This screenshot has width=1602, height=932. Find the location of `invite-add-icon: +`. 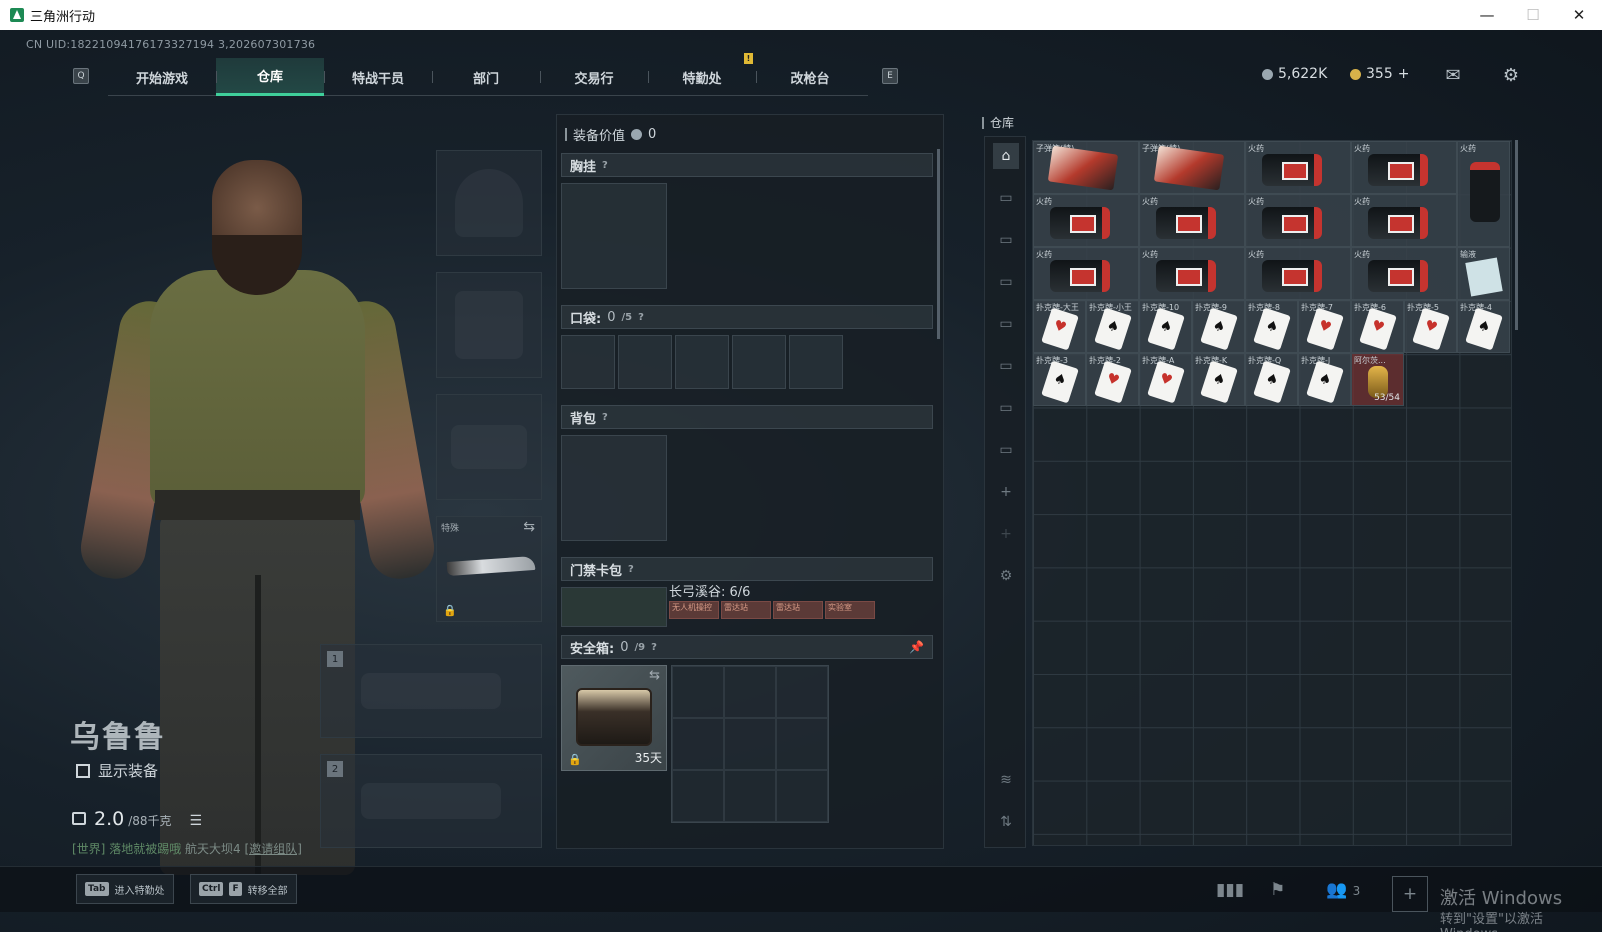

invite-add-icon: + is located at coordinates (1410, 894).